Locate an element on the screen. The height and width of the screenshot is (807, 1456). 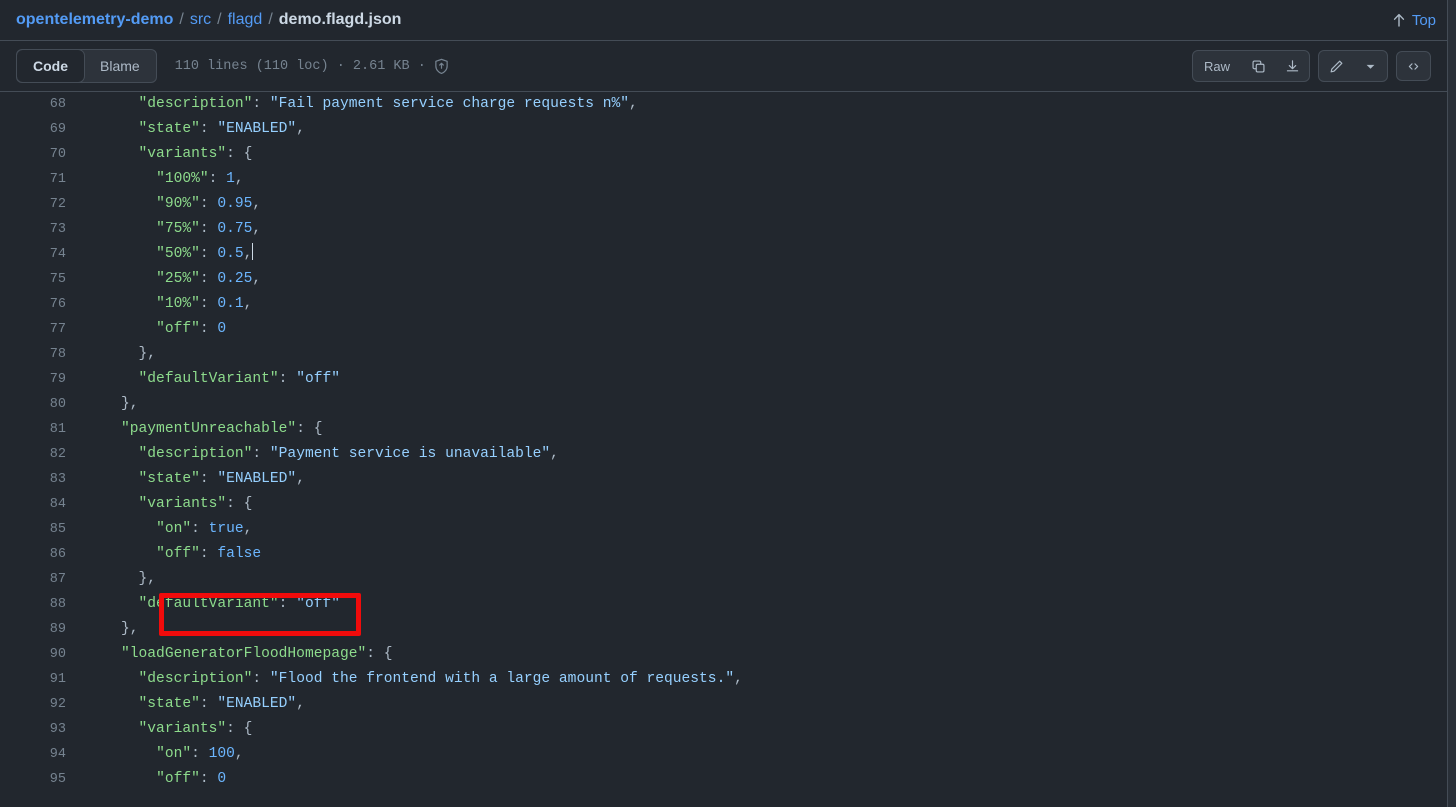
line-number: 89 is located at coordinates (33, 629).